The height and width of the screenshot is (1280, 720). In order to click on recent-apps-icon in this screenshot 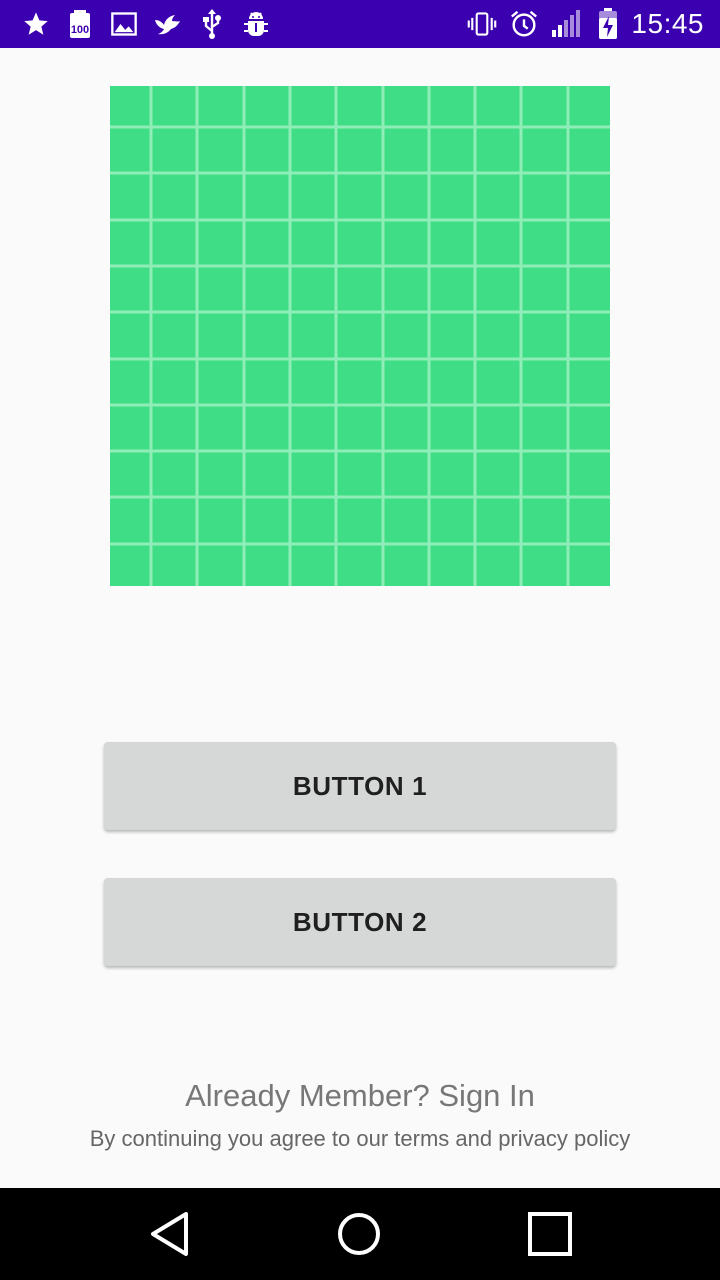, I will do `click(550, 1234)`.